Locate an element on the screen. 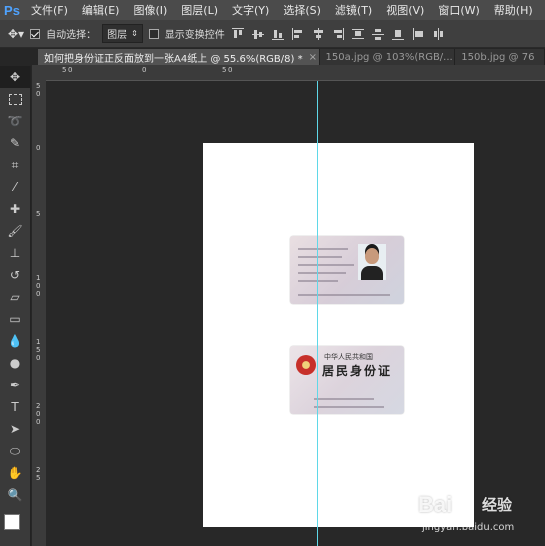  menu-select: 选择(S) is located at coordinates (302, 10).